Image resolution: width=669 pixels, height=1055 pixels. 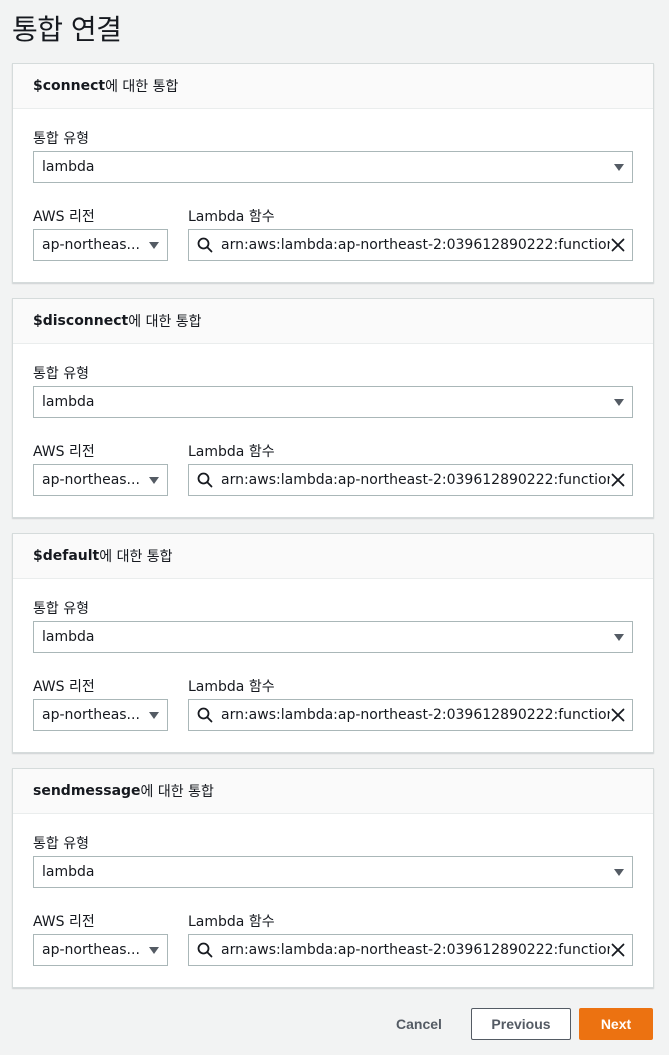 I want to click on panel-header: $connect 에 대한 통합, so click(x=333, y=86).